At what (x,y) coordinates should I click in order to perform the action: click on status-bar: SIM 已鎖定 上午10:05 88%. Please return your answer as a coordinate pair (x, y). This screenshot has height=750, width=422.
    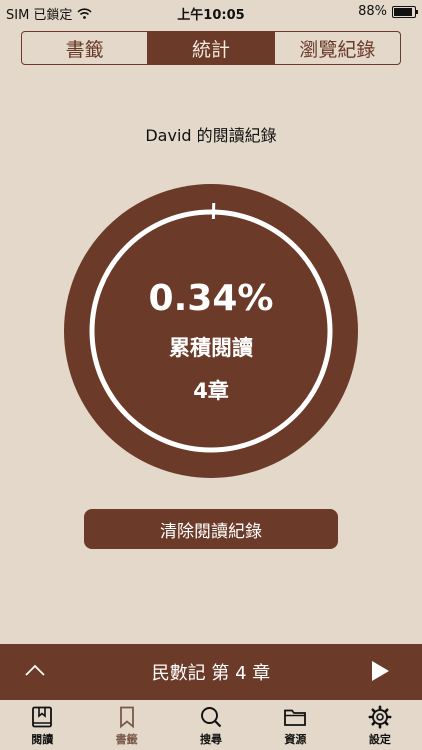
    Looking at the image, I should click on (211, 12).